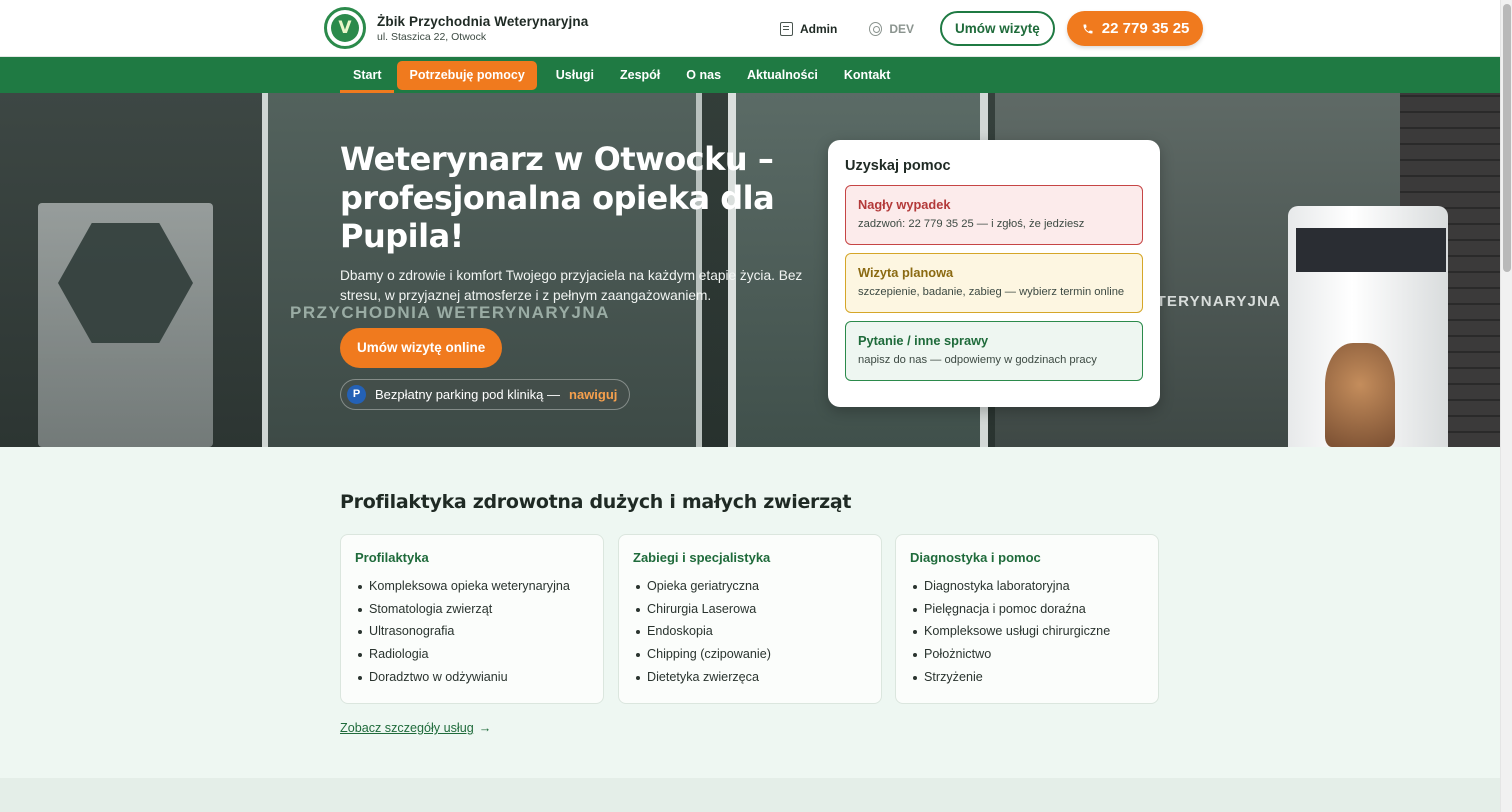 The height and width of the screenshot is (812, 1512). Describe the element at coordinates (640, 75) in the screenshot. I see `nav-item-team: Zespół` at that location.